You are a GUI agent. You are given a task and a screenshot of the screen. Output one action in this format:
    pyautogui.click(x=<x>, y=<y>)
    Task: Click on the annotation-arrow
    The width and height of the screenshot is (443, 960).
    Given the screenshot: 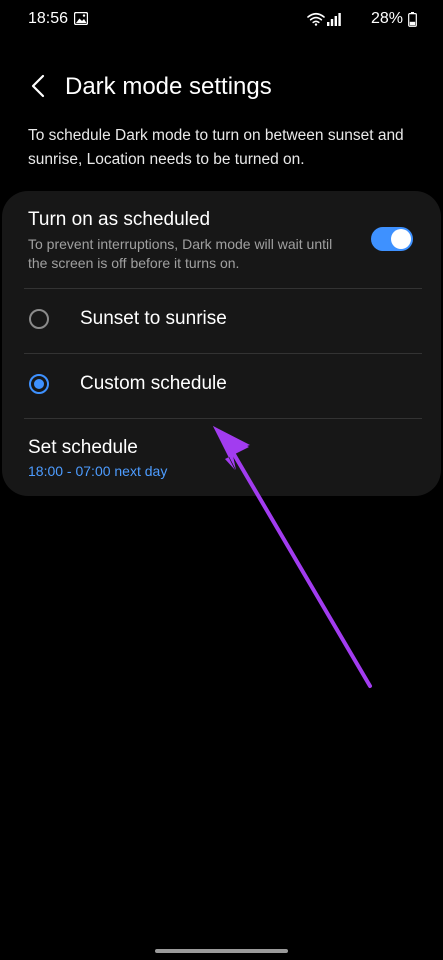 What is the action you would take?
    pyautogui.click(x=292, y=557)
    